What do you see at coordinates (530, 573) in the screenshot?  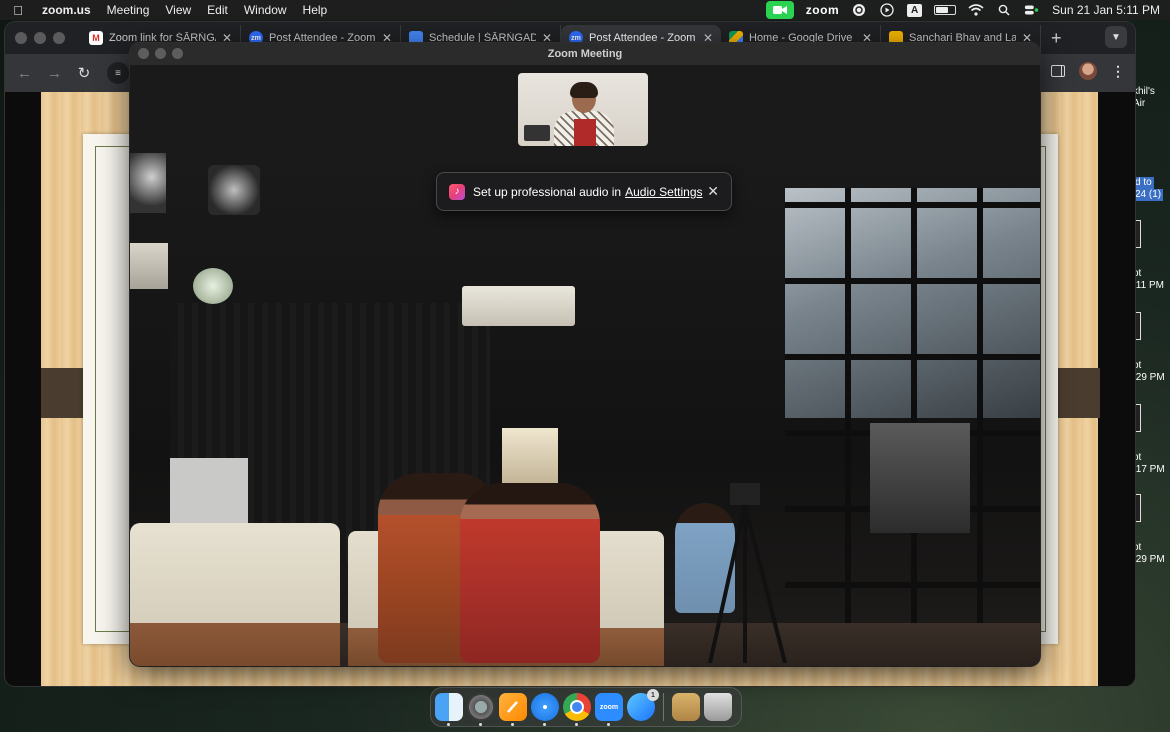 I see `scene-person` at bounding box center [530, 573].